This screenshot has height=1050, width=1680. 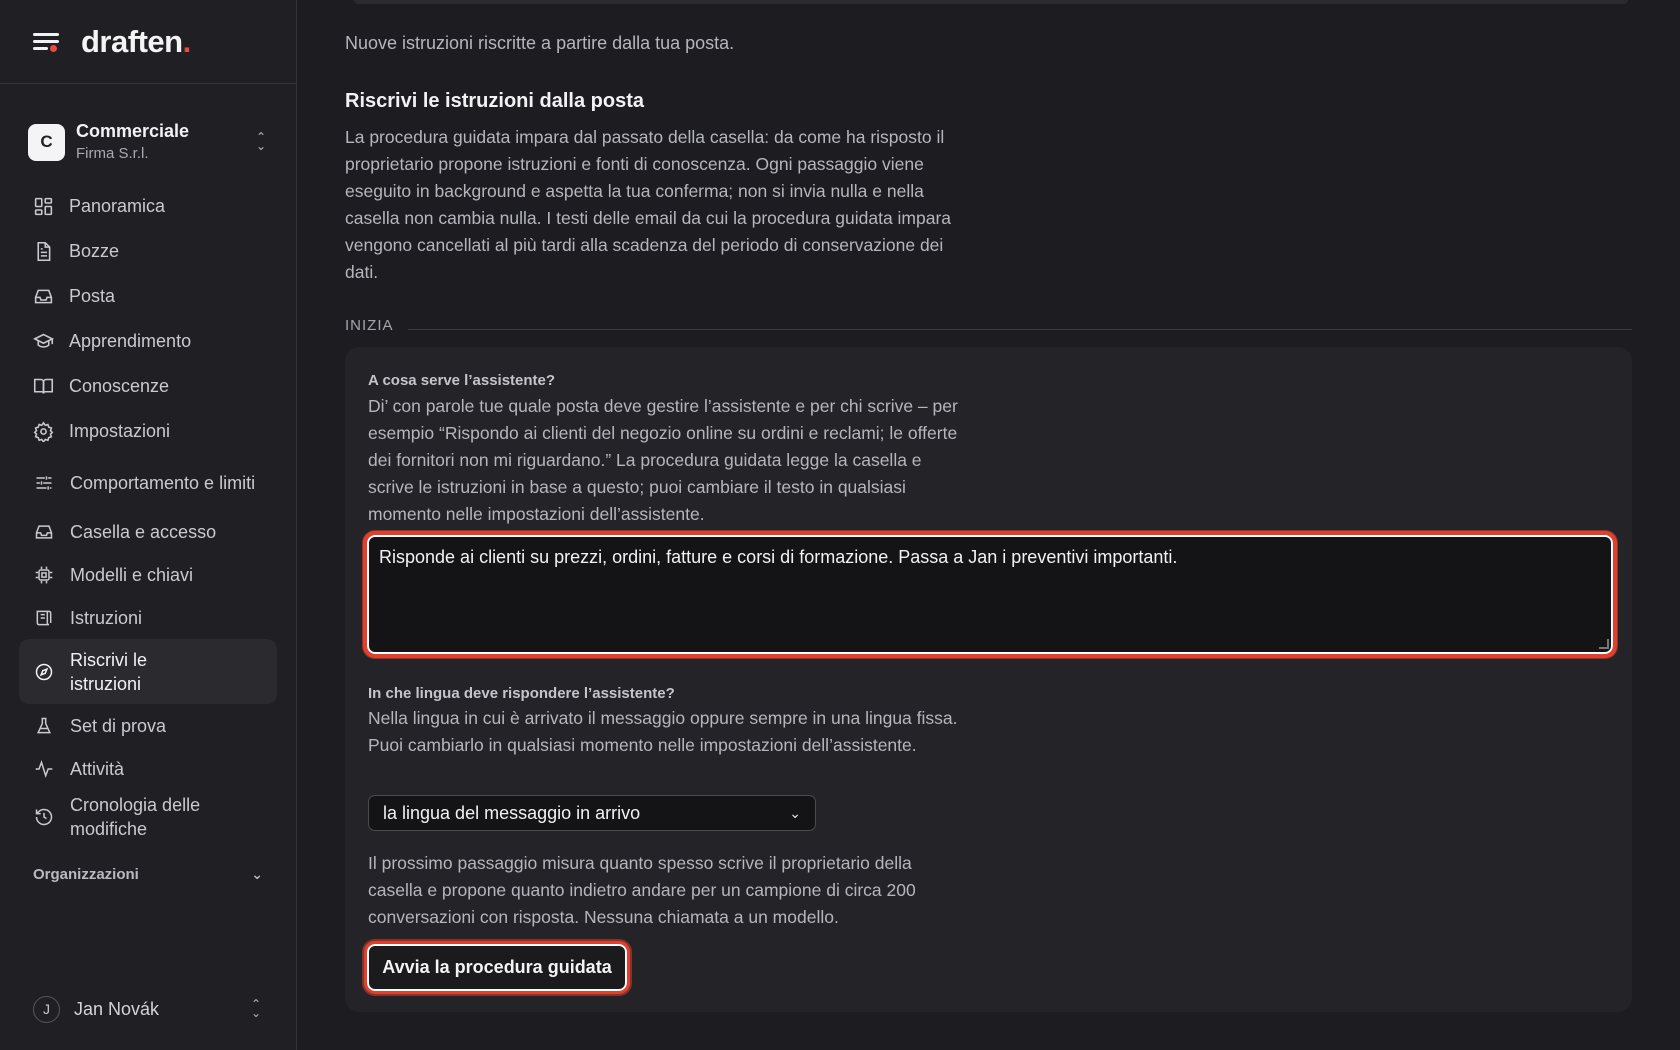 What do you see at coordinates (136, 42) in the screenshot?
I see `logo: draften.` at bounding box center [136, 42].